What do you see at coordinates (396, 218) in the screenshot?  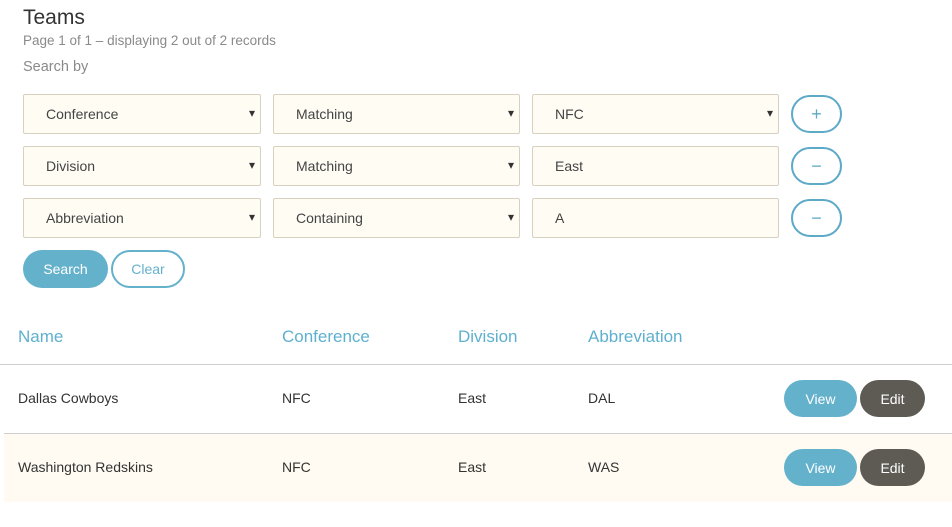 I see `filter-3-operator-select: Containing` at bounding box center [396, 218].